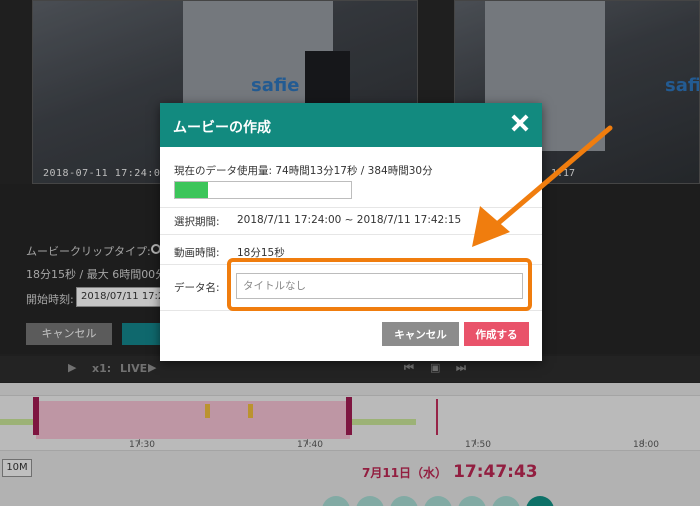 The height and width of the screenshot is (506, 700). I want to click on dialog-title: ムービーの作成, so click(222, 128).